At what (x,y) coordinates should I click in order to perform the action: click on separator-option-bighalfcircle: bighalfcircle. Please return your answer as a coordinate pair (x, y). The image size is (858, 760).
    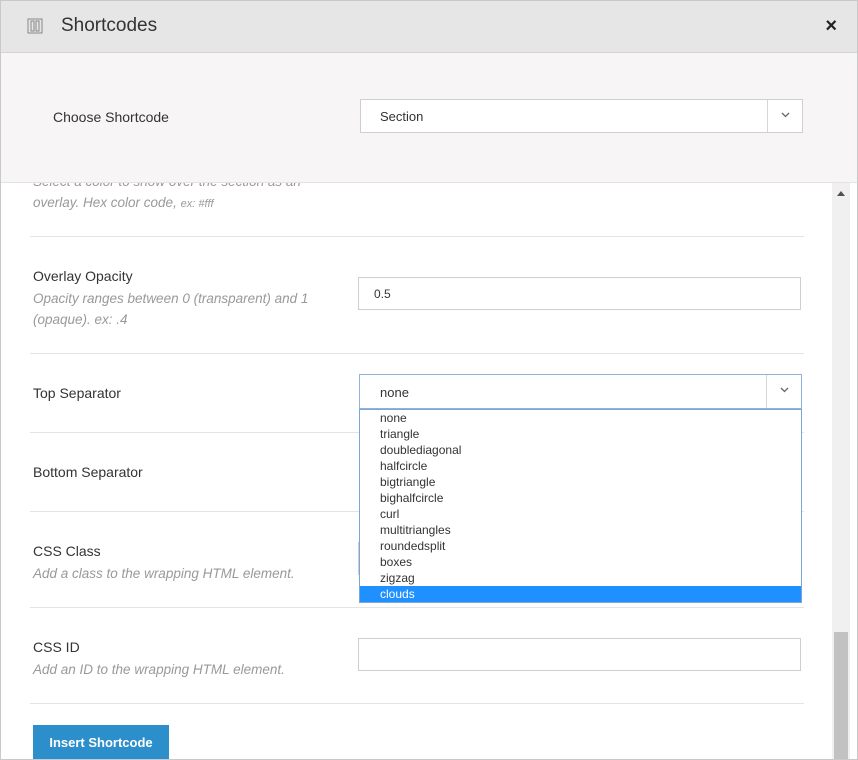
    Looking at the image, I should click on (580, 498).